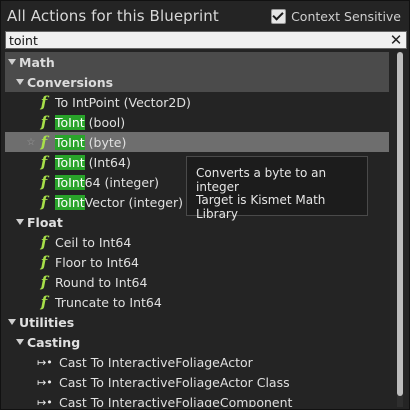  Describe the element at coordinates (400, 224) in the screenshot. I see `scrollbar-thumb` at that location.